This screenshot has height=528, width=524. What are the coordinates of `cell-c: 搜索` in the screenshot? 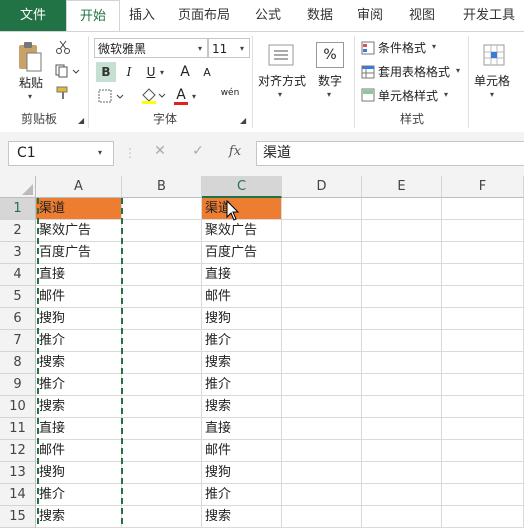 It's located at (242, 363).